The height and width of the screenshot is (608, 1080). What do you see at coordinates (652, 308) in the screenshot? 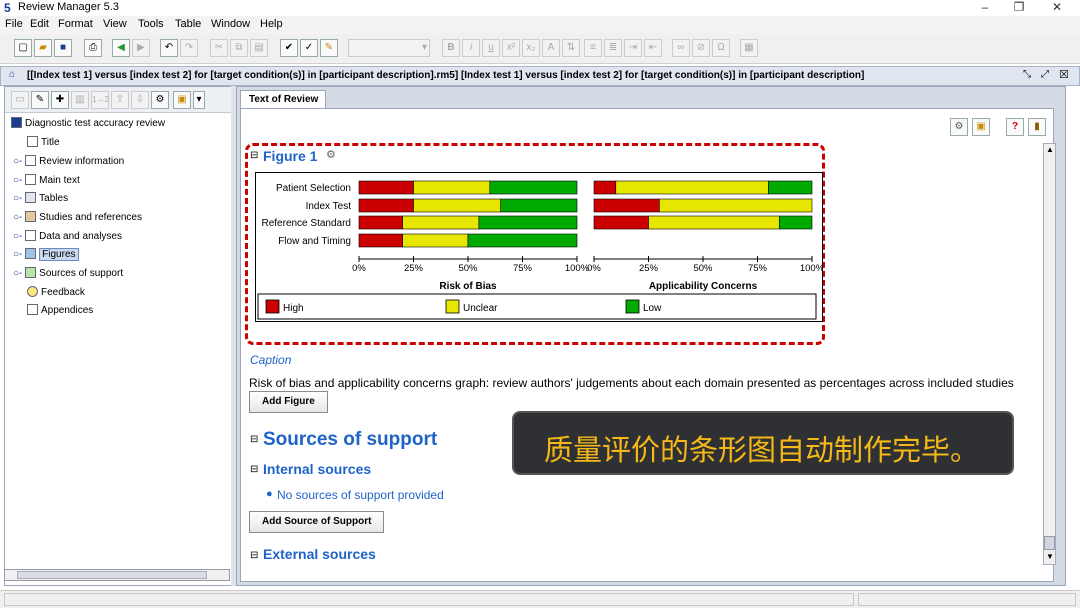
I see `legend-label: Low` at bounding box center [652, 308].